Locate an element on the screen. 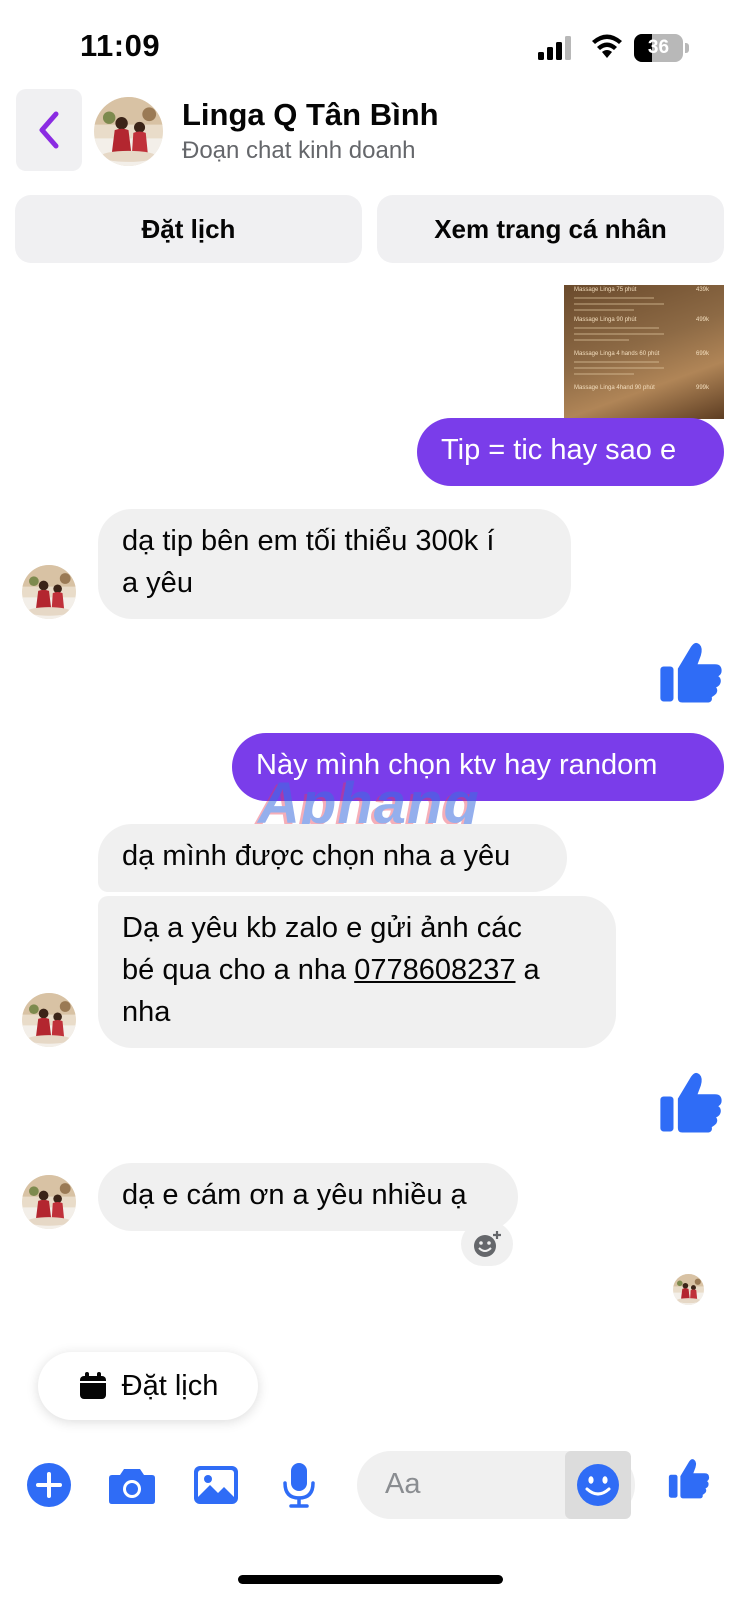  battery-icon: 36 is located at coordinates (661, 48).